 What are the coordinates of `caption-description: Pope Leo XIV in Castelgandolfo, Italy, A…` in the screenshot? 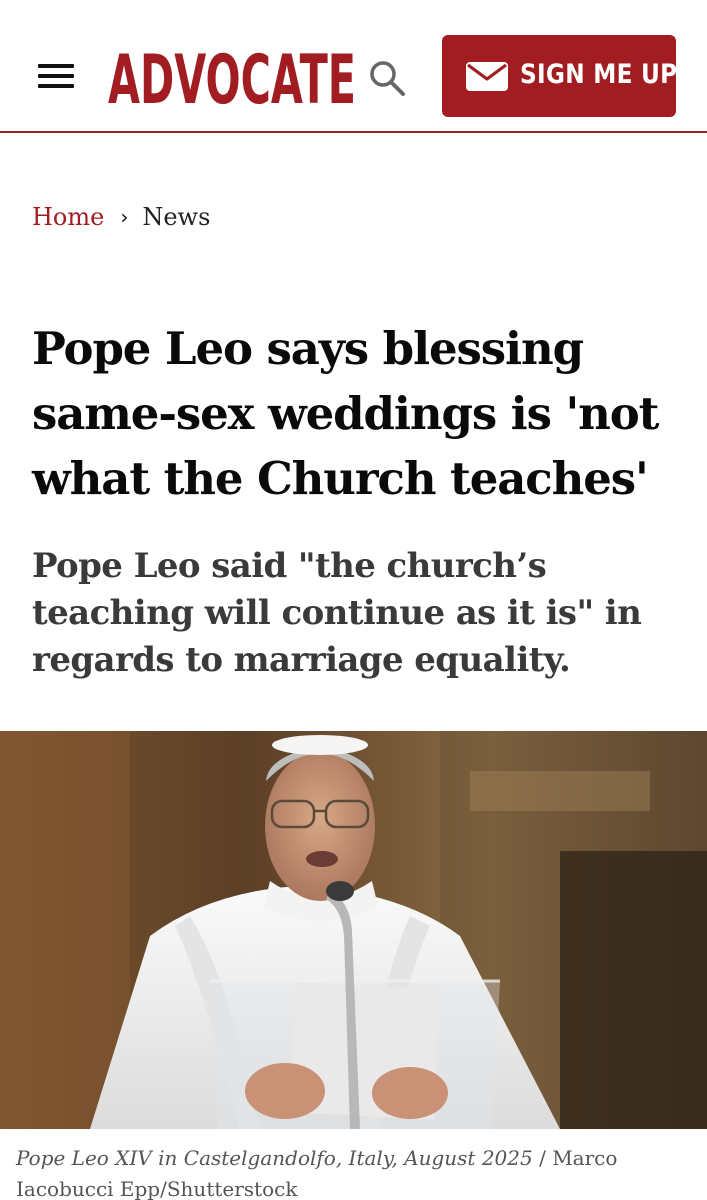 It's located at (274, 1158).